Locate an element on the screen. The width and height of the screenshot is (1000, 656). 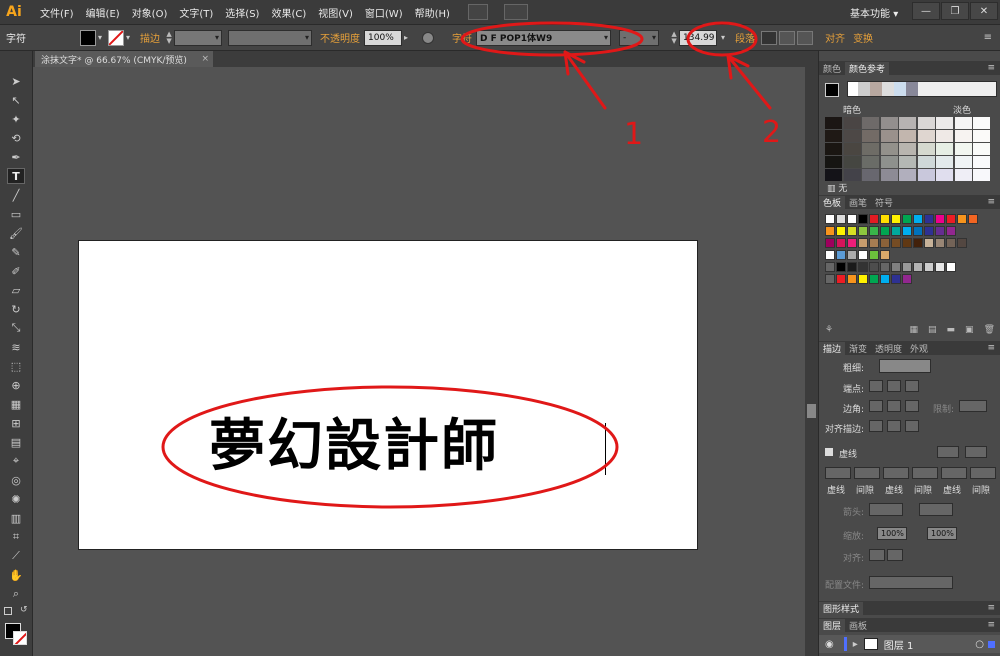
hand-tool-icon: ✋ is located at coordinates (16, 575).